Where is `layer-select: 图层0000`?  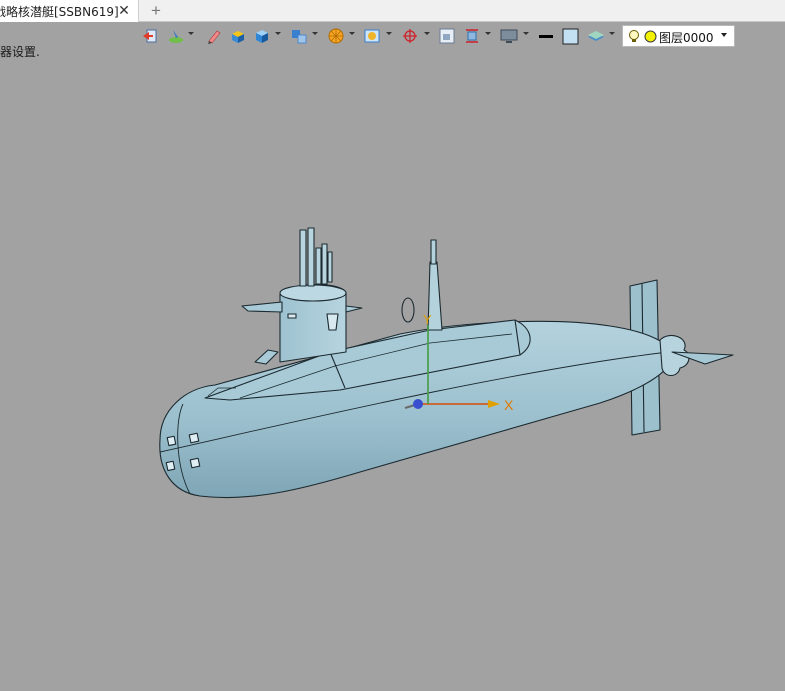 layer-select: 图层0000 is located at coordinates (678, 36).